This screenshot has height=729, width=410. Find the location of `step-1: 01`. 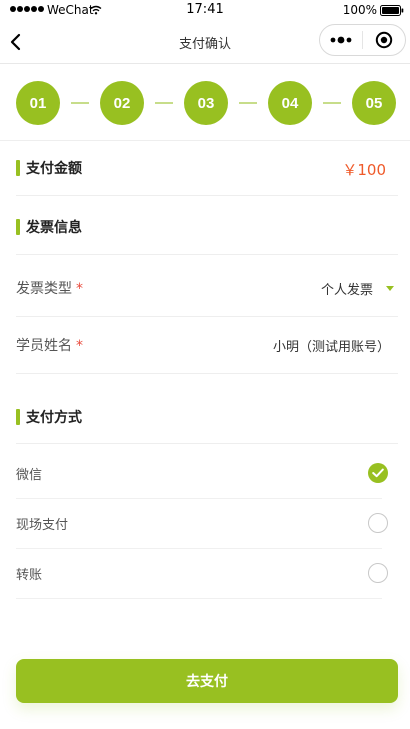

step-1: 01 is located at coordinates (38, 103).